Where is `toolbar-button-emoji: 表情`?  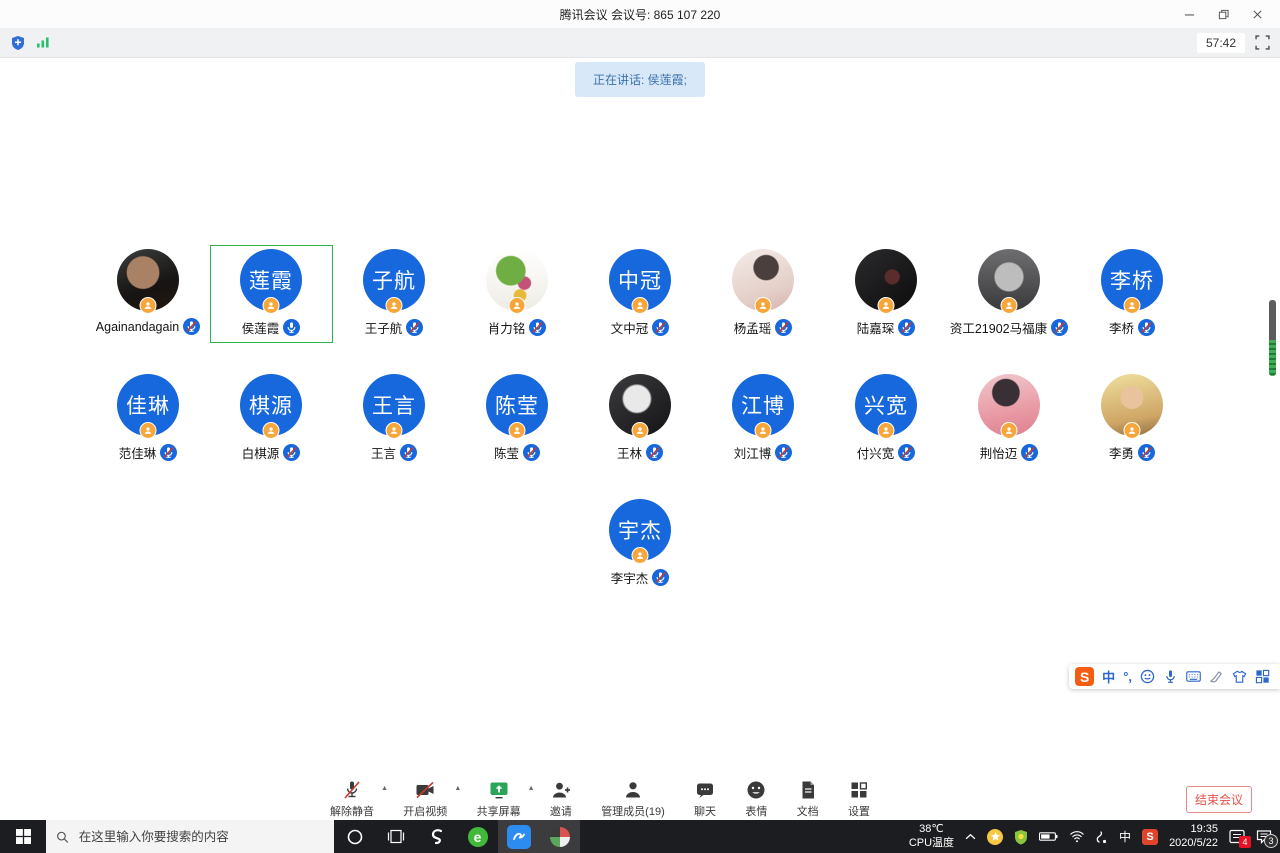 toolbar-button-emoji: 表情 is located at coordinates (756, 799).